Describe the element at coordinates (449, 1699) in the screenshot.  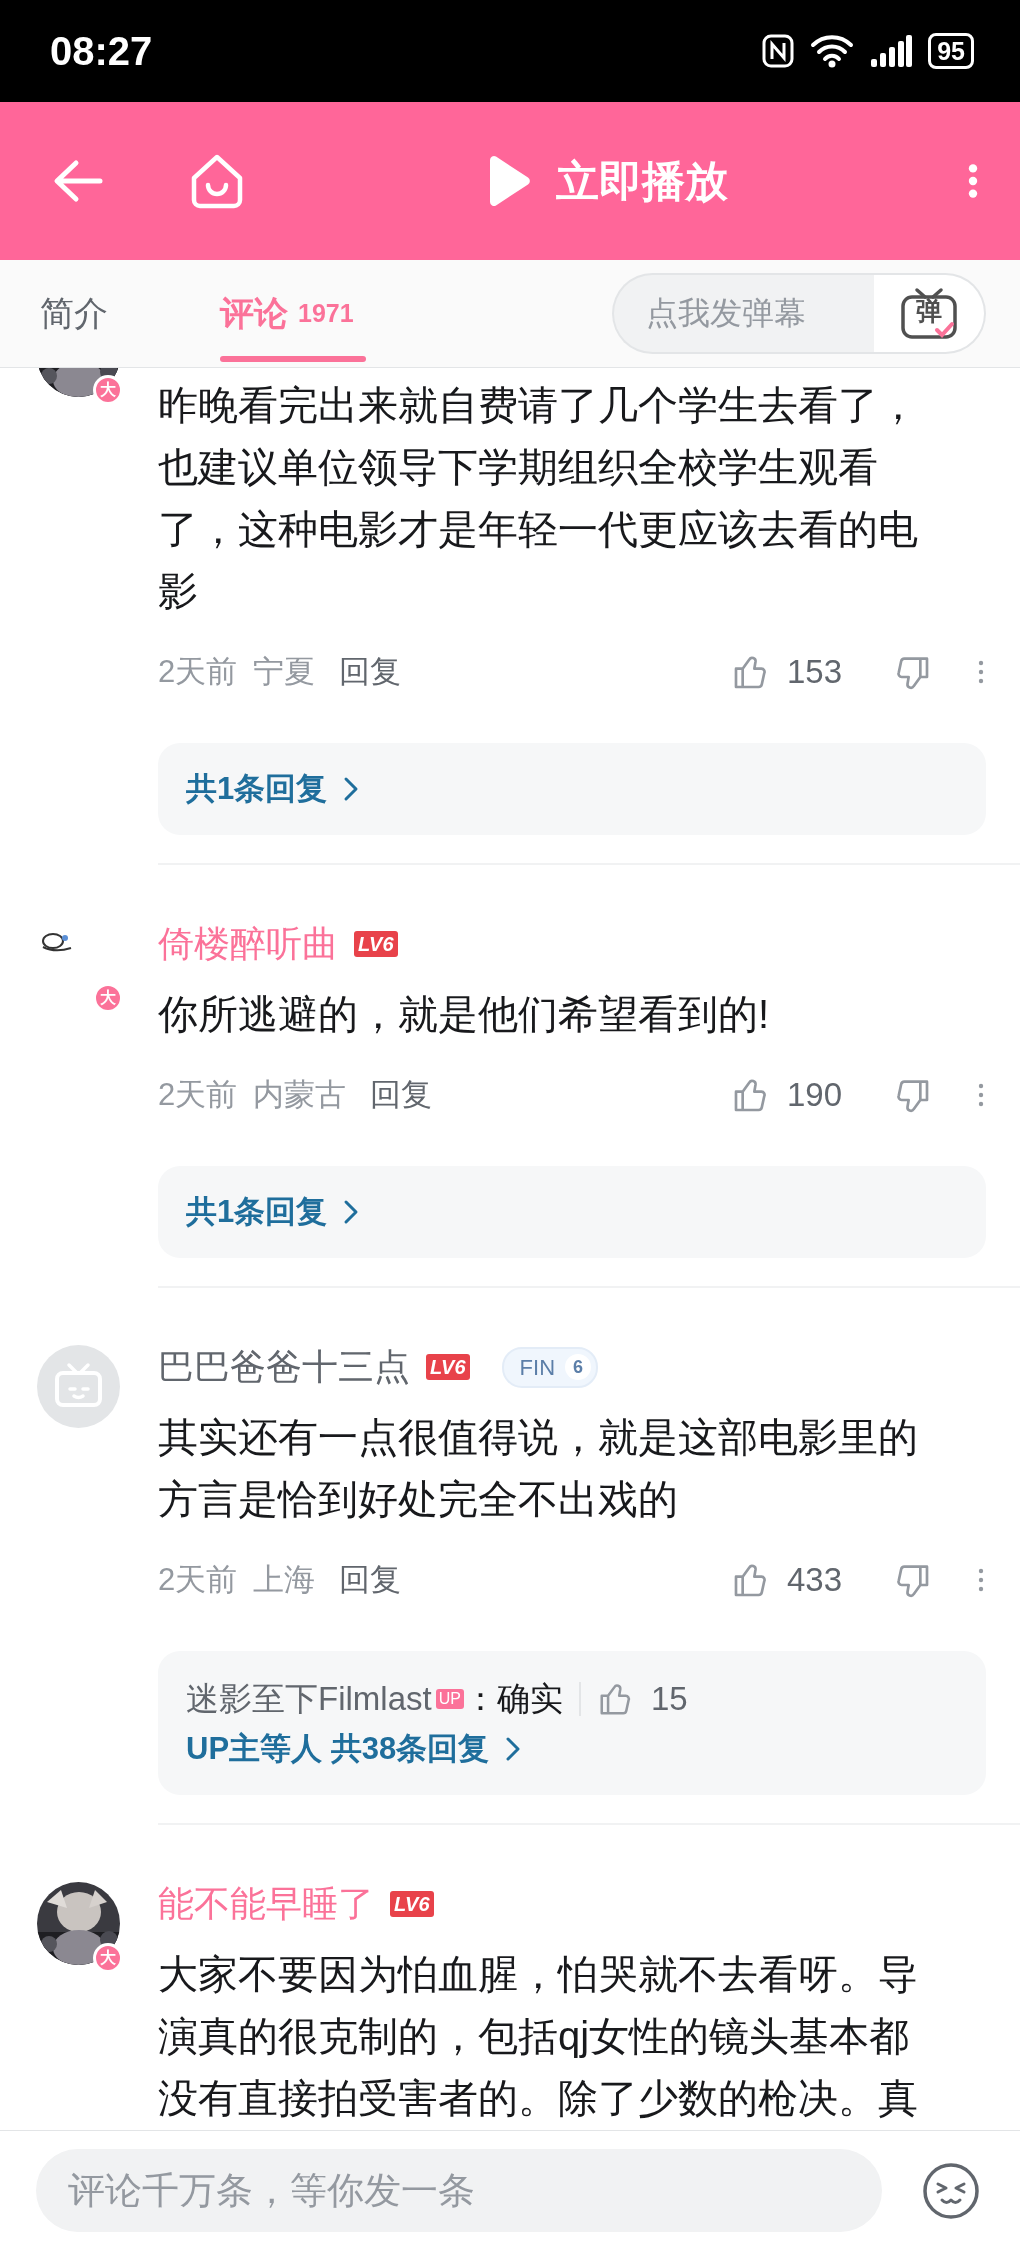
I see `up-tag: UP` at that location.